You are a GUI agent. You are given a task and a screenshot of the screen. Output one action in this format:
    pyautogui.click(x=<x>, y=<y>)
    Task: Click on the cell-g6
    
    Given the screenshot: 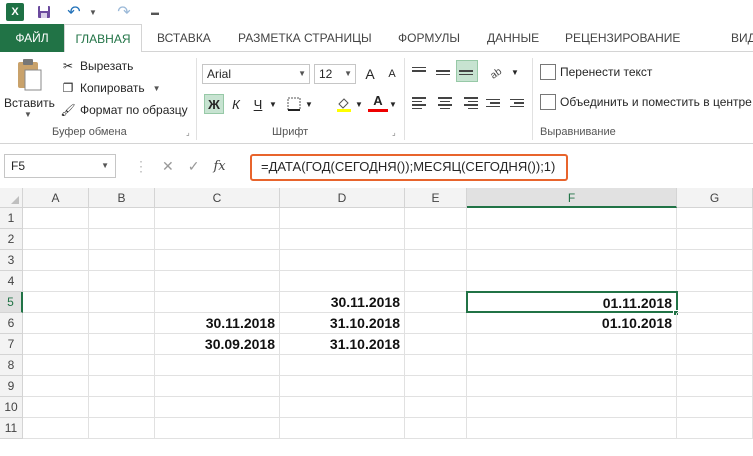 What is the action you would take?
    pyautogui.click(x=715, y=323)
    